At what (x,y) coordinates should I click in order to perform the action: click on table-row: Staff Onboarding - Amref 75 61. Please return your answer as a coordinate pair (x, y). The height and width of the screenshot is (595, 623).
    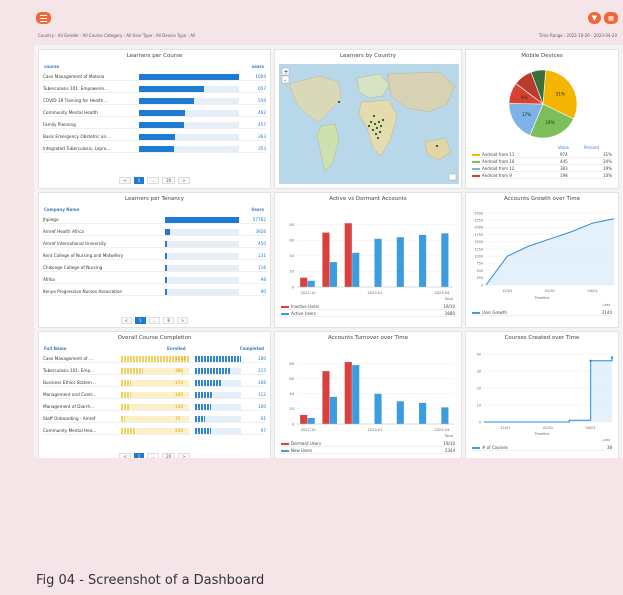
    Looking at the image, I should click on (154, 418).